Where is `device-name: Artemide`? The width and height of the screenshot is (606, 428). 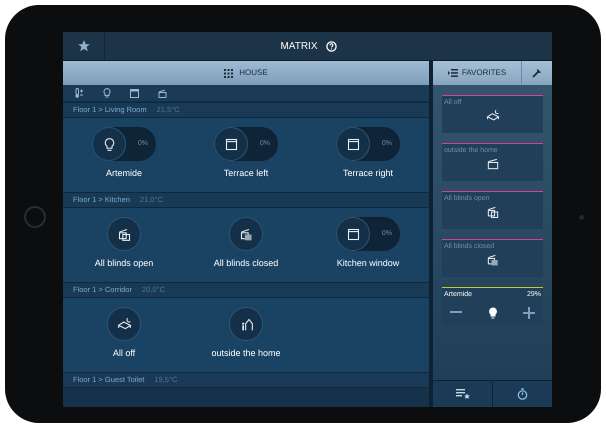
device-name: Artemide is located at coordinates (124, 173).